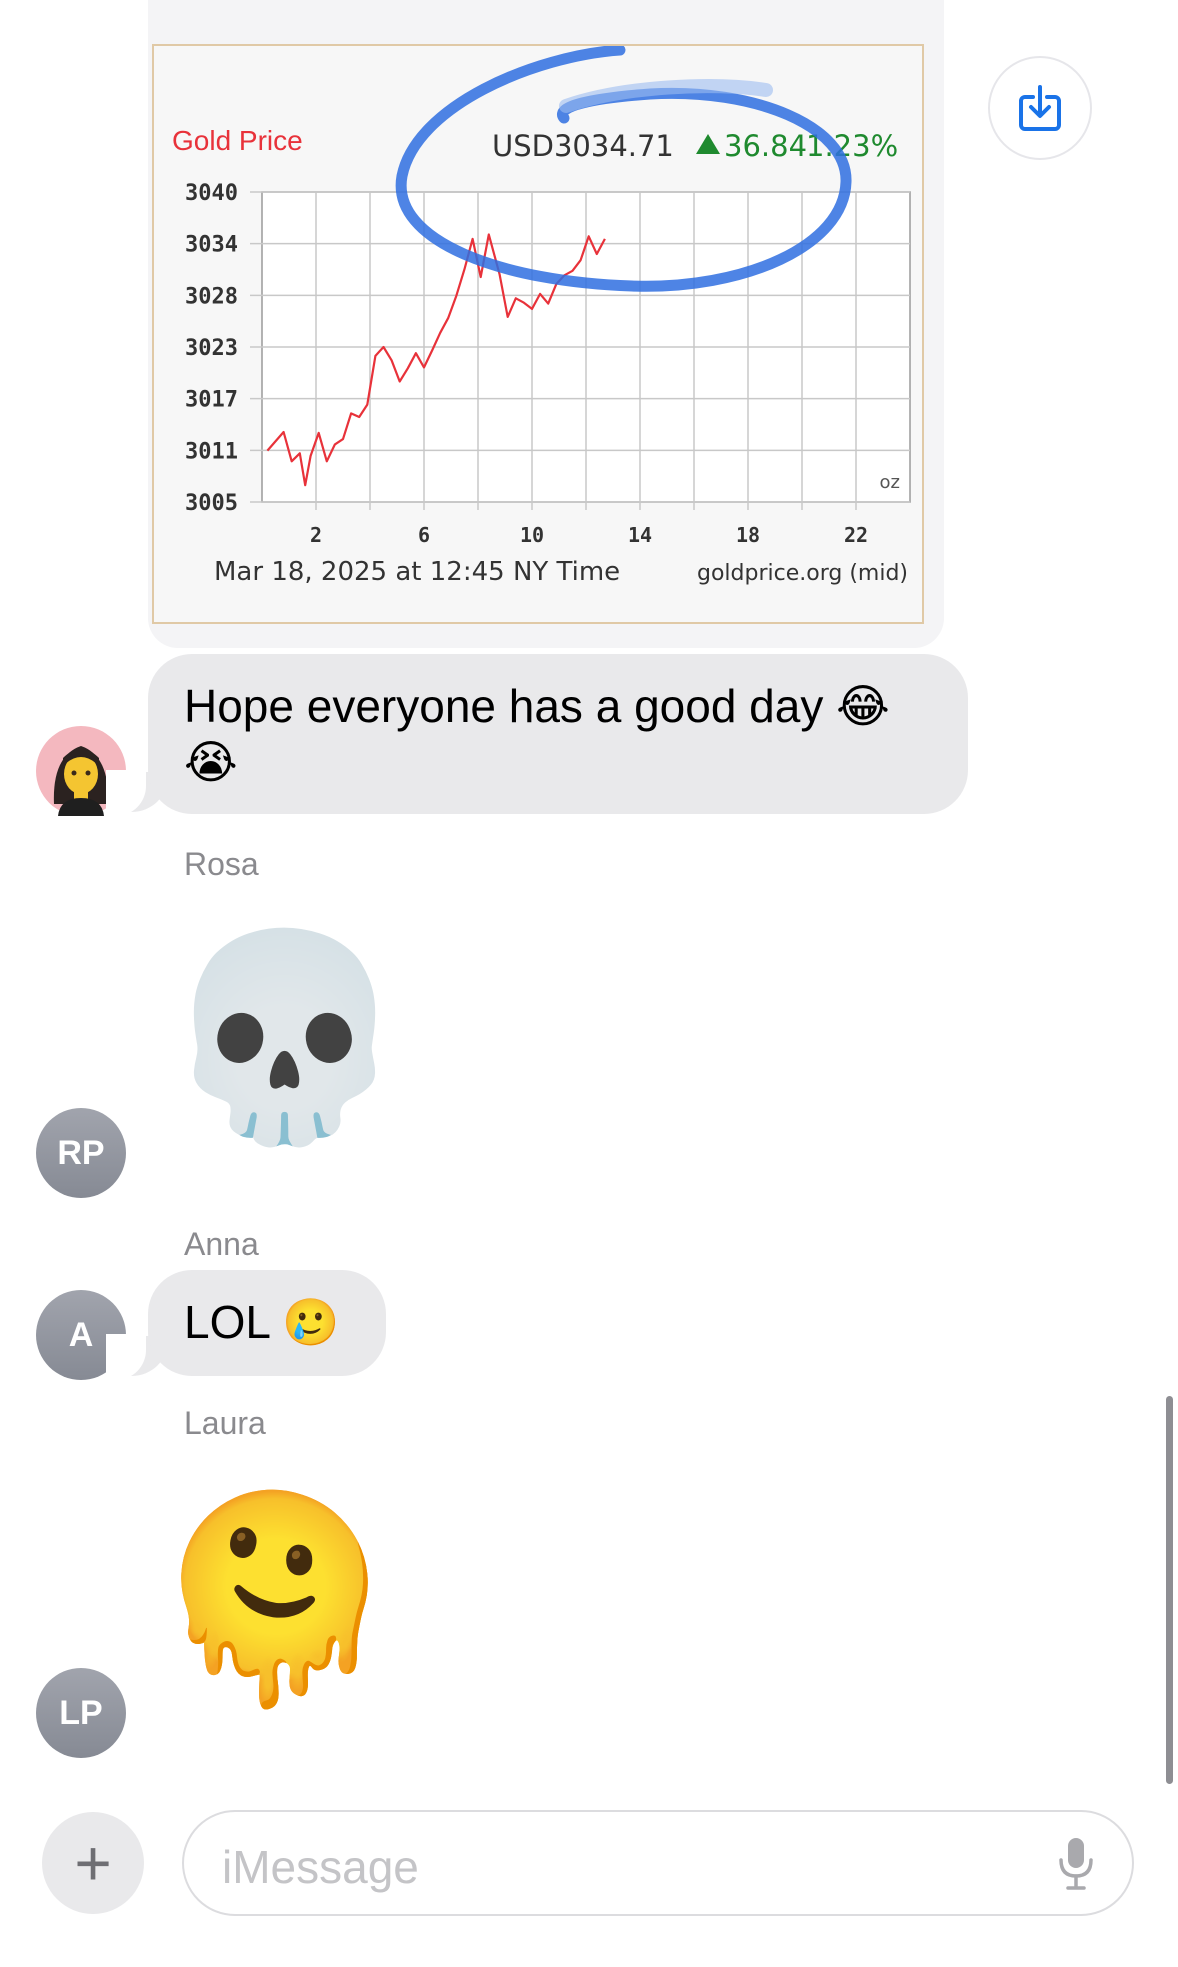 The height and width of the screenshot is (1967, 1178). I want to click on y-tick-label: 3040, so click(211, 193).